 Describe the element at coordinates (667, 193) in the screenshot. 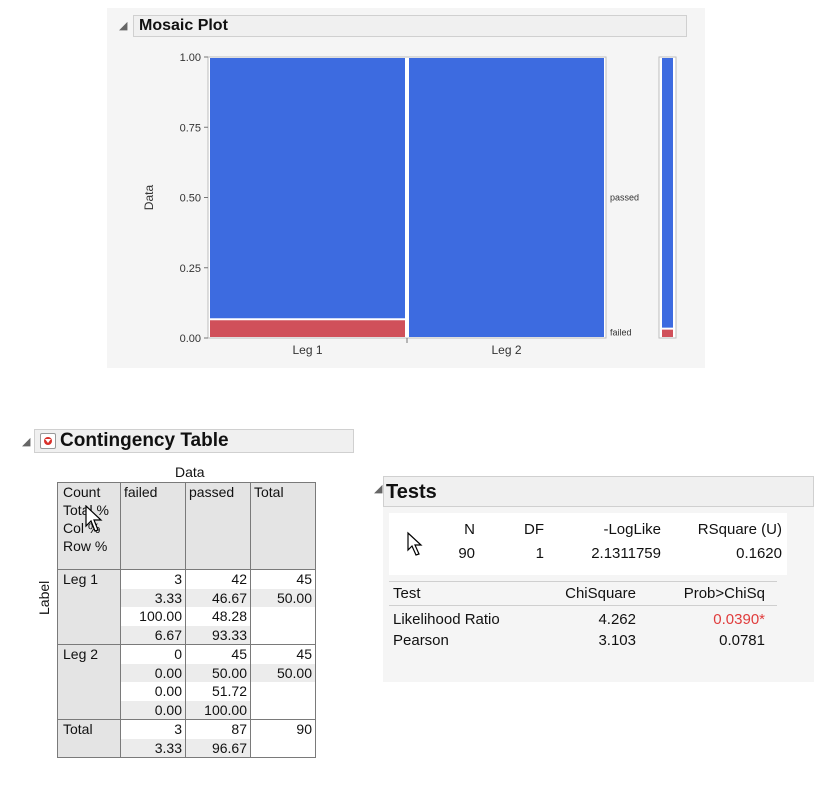

I see `marginal-bar-passed` at that location.